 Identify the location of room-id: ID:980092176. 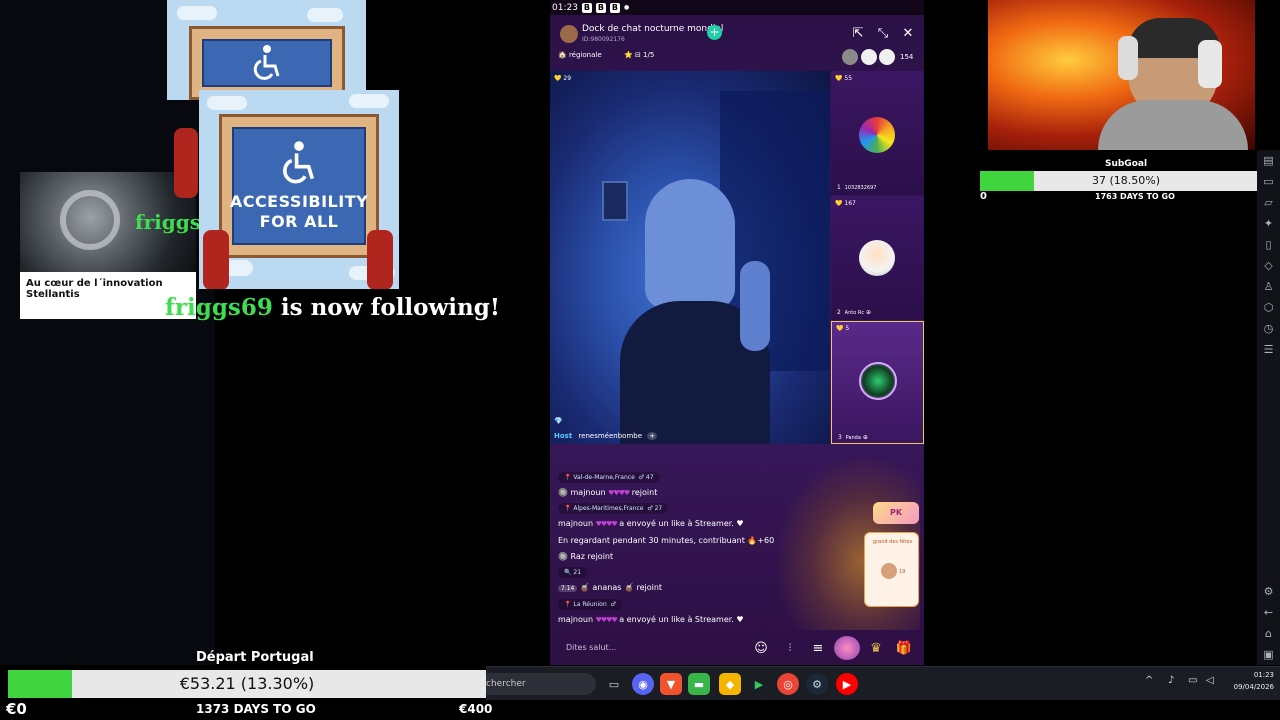
(603, 39).